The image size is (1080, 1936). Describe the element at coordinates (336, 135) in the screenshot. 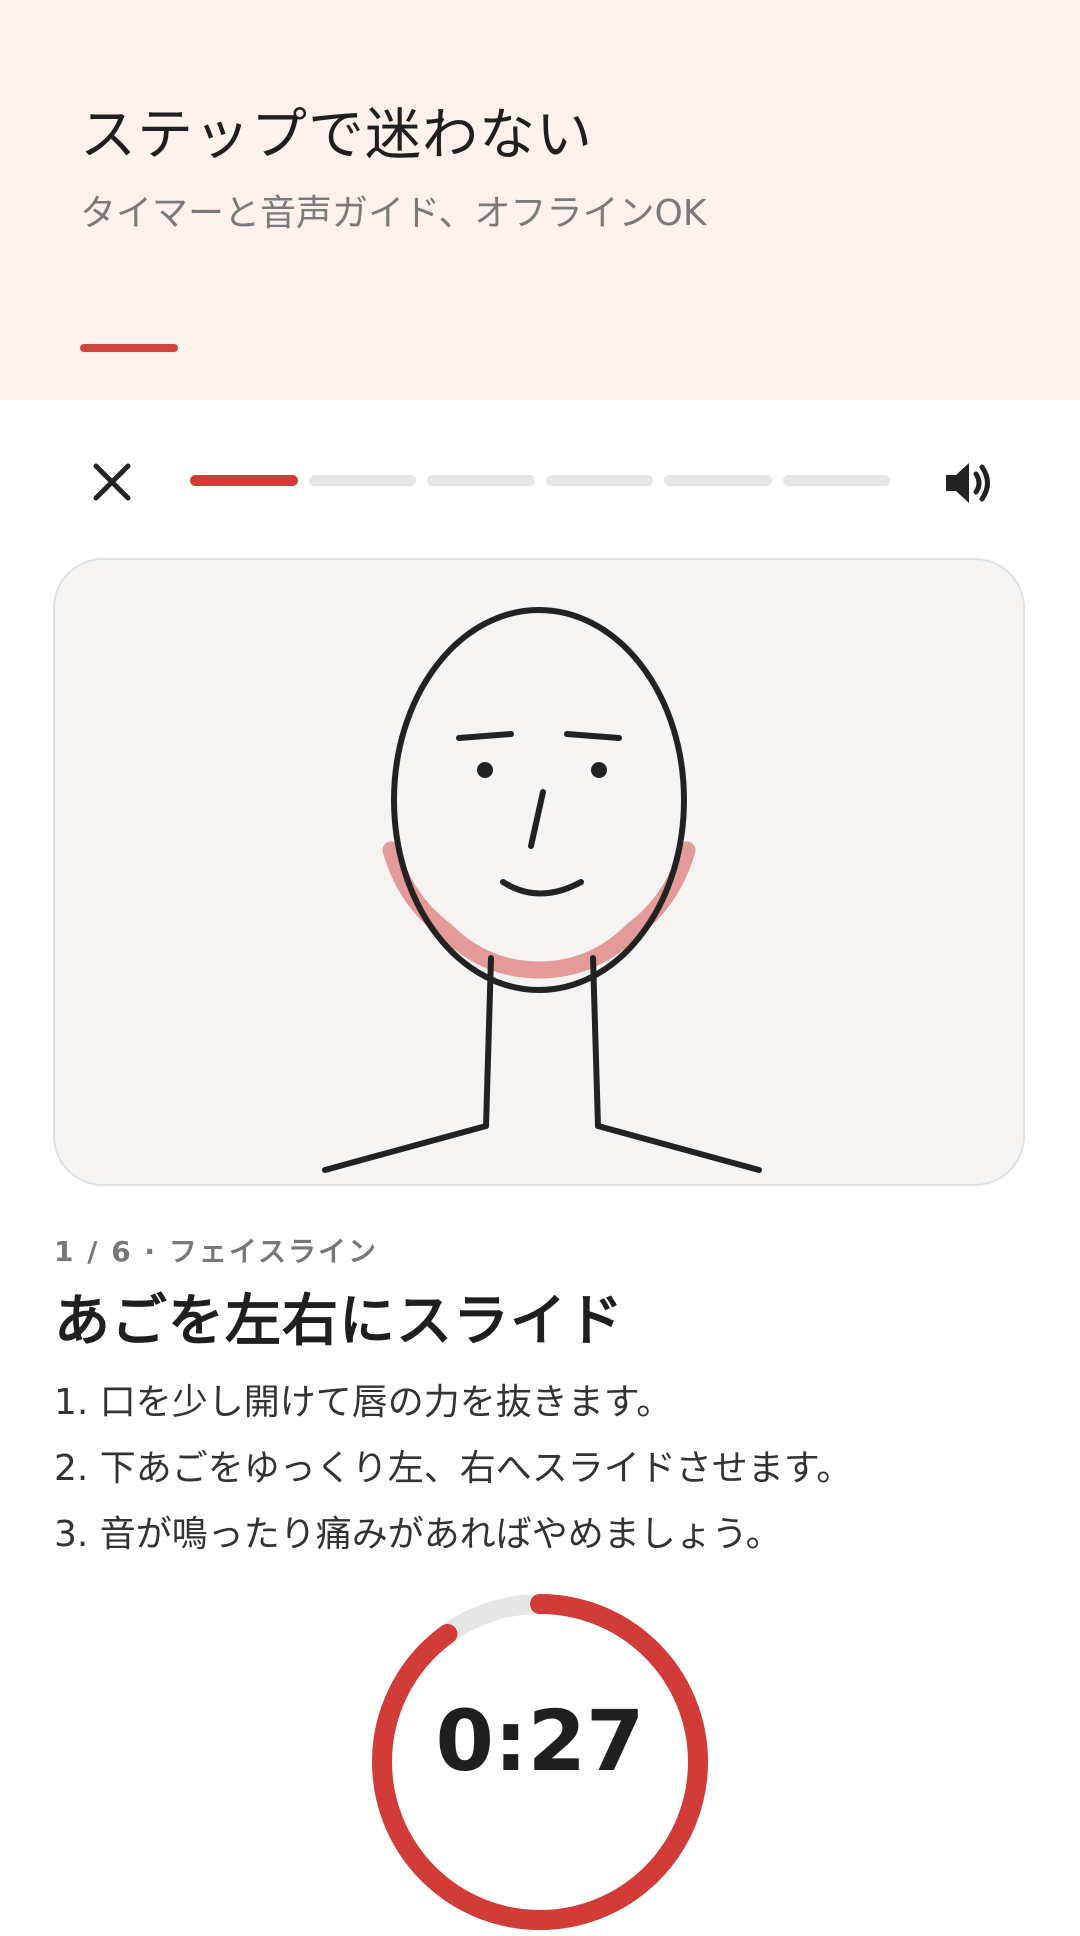

I see `promo-title: ステップで迷わない` at that location.